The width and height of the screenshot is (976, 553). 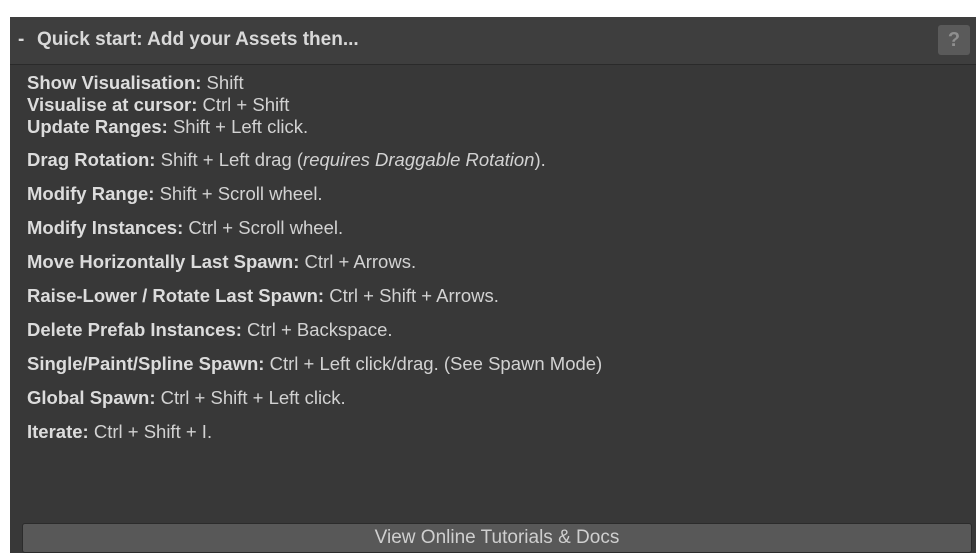 I want to click on shortcut-key: Update Ranges:, so click(x=97, y=126).